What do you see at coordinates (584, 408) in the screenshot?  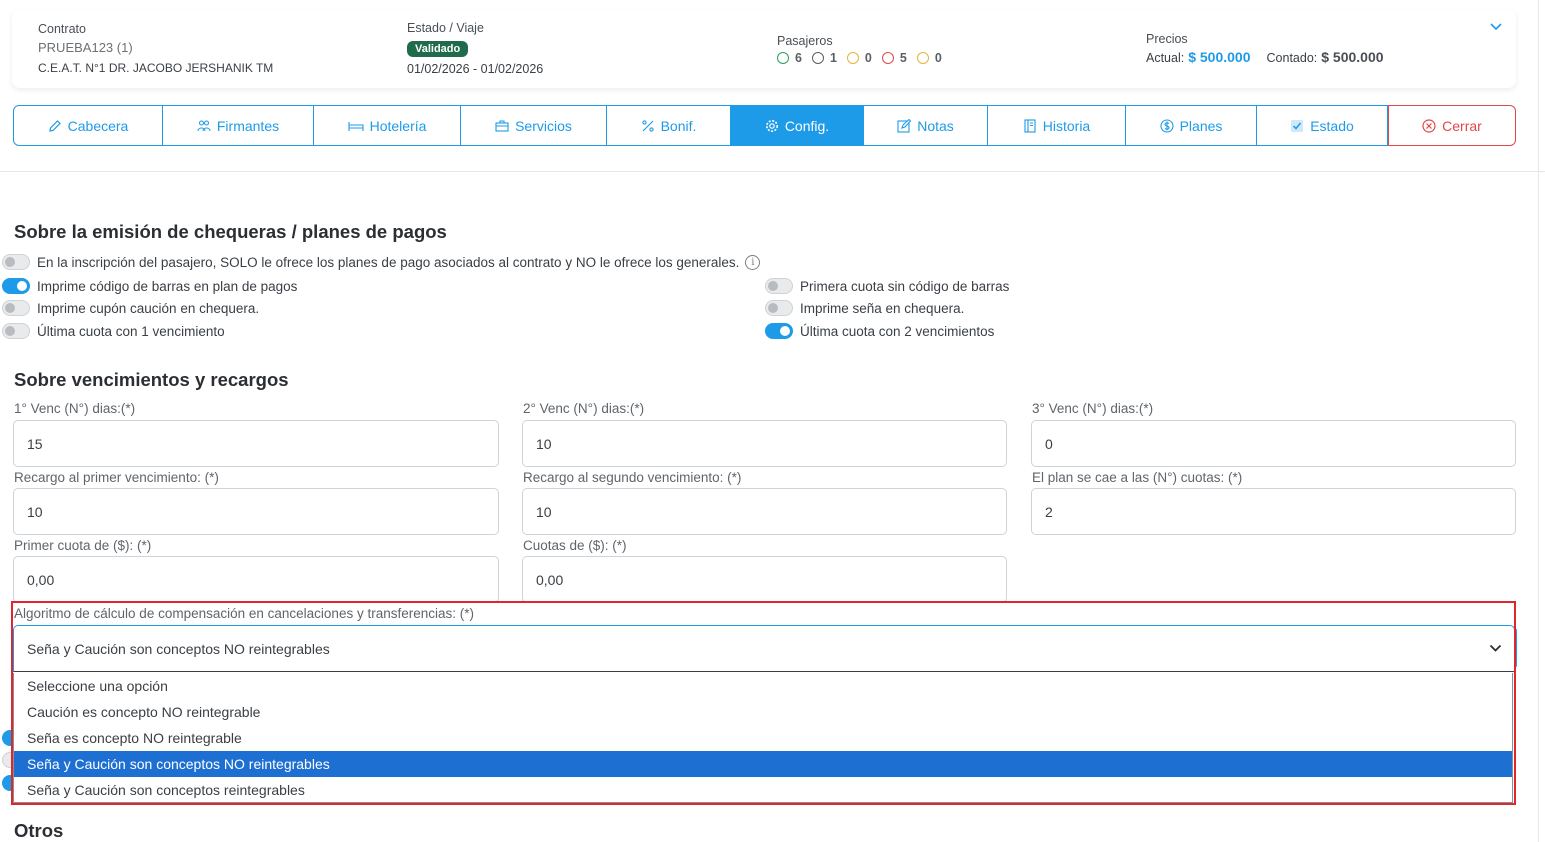 I see `venc2-label: 2° Venc (N°) dias:(*)` at bounding box center [584, 408].